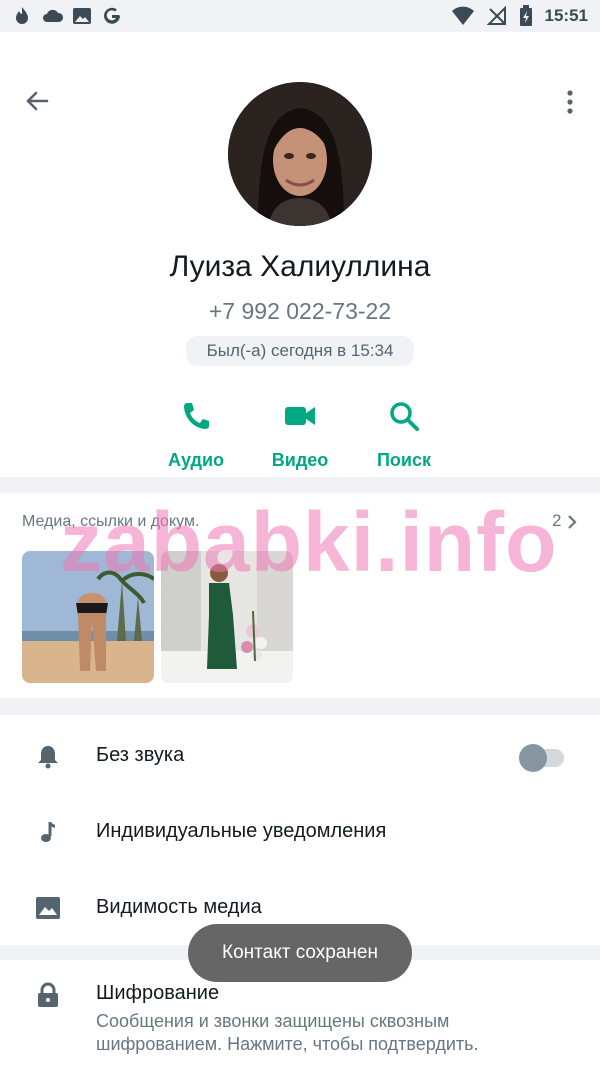  I want to click on contact-avatar, so click(300, 154).